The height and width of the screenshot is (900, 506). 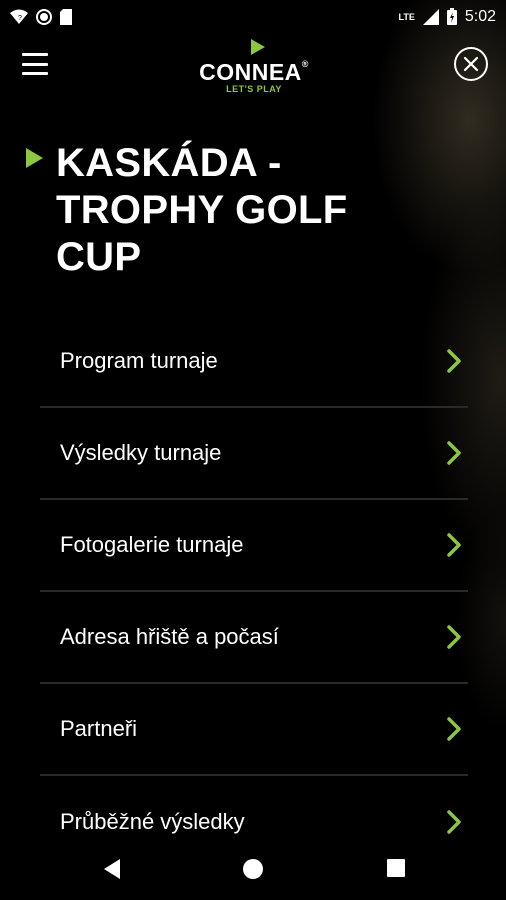 I want to click on logo-play-icon, so click(x=258, y=47).